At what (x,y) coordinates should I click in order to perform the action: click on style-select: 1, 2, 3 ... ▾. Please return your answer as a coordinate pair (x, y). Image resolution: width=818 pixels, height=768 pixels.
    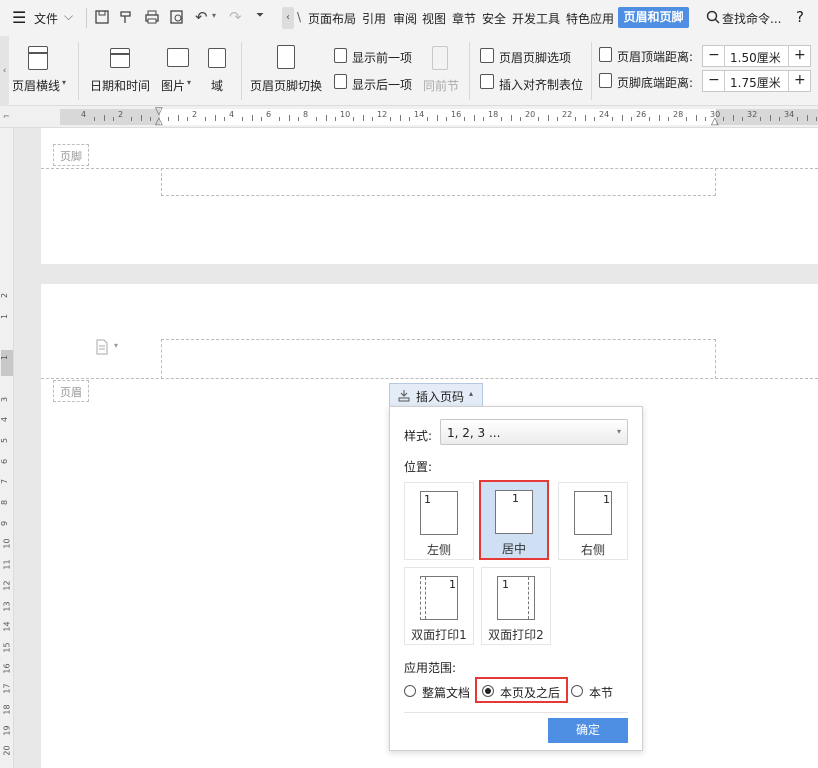
    Looking at the image, I should click on (534, 432).